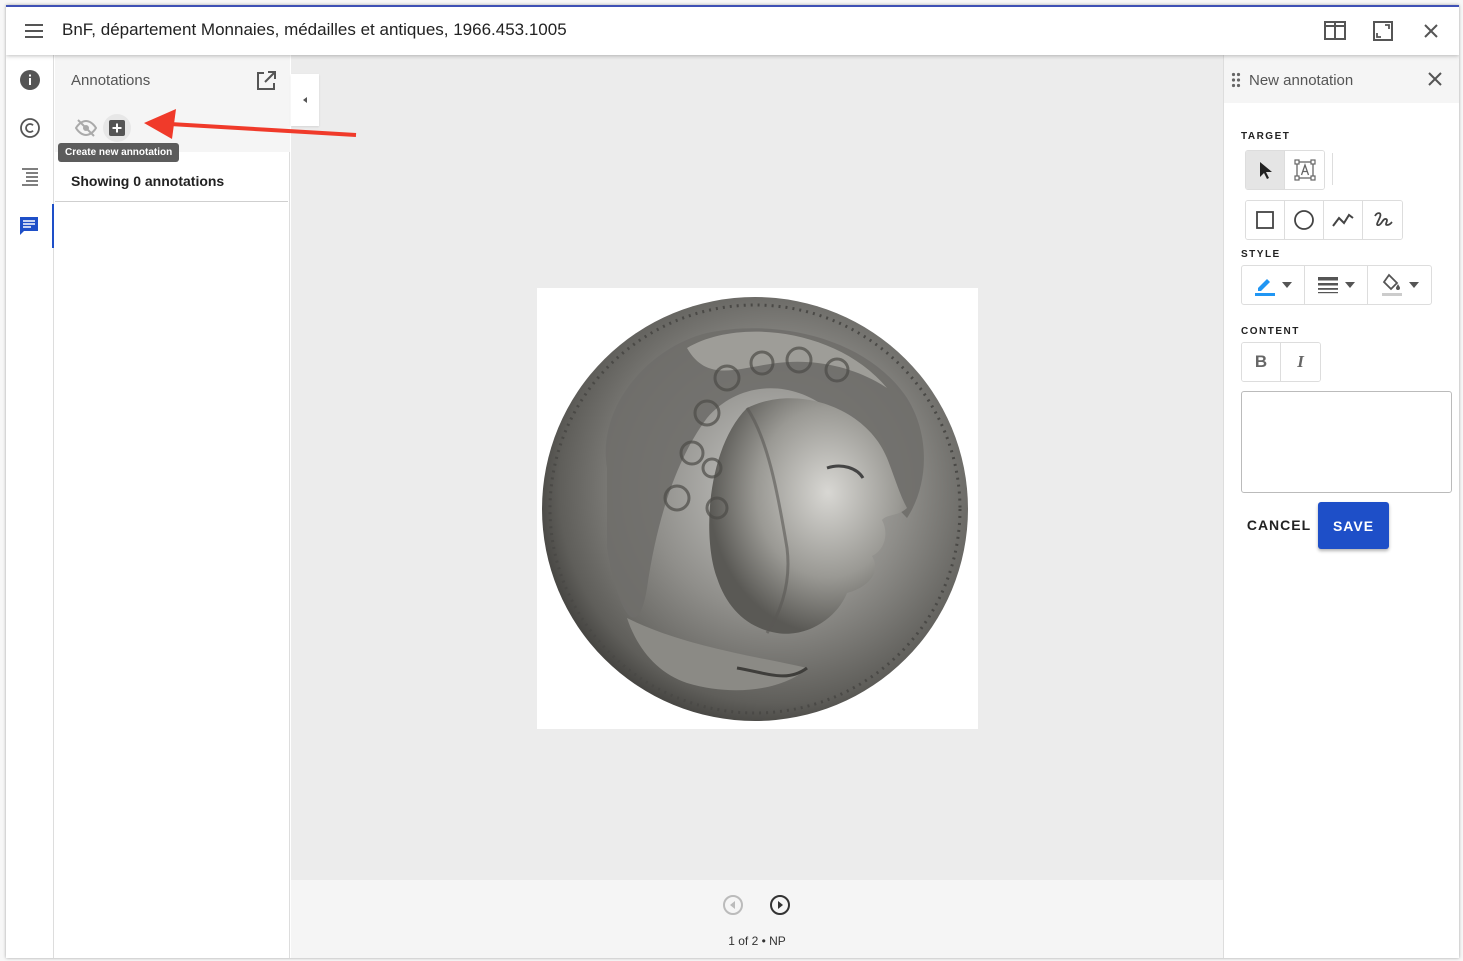 The height and width of the screenshot is (961, 1463). I want to click on split-view-icon, so click(1335, 31).